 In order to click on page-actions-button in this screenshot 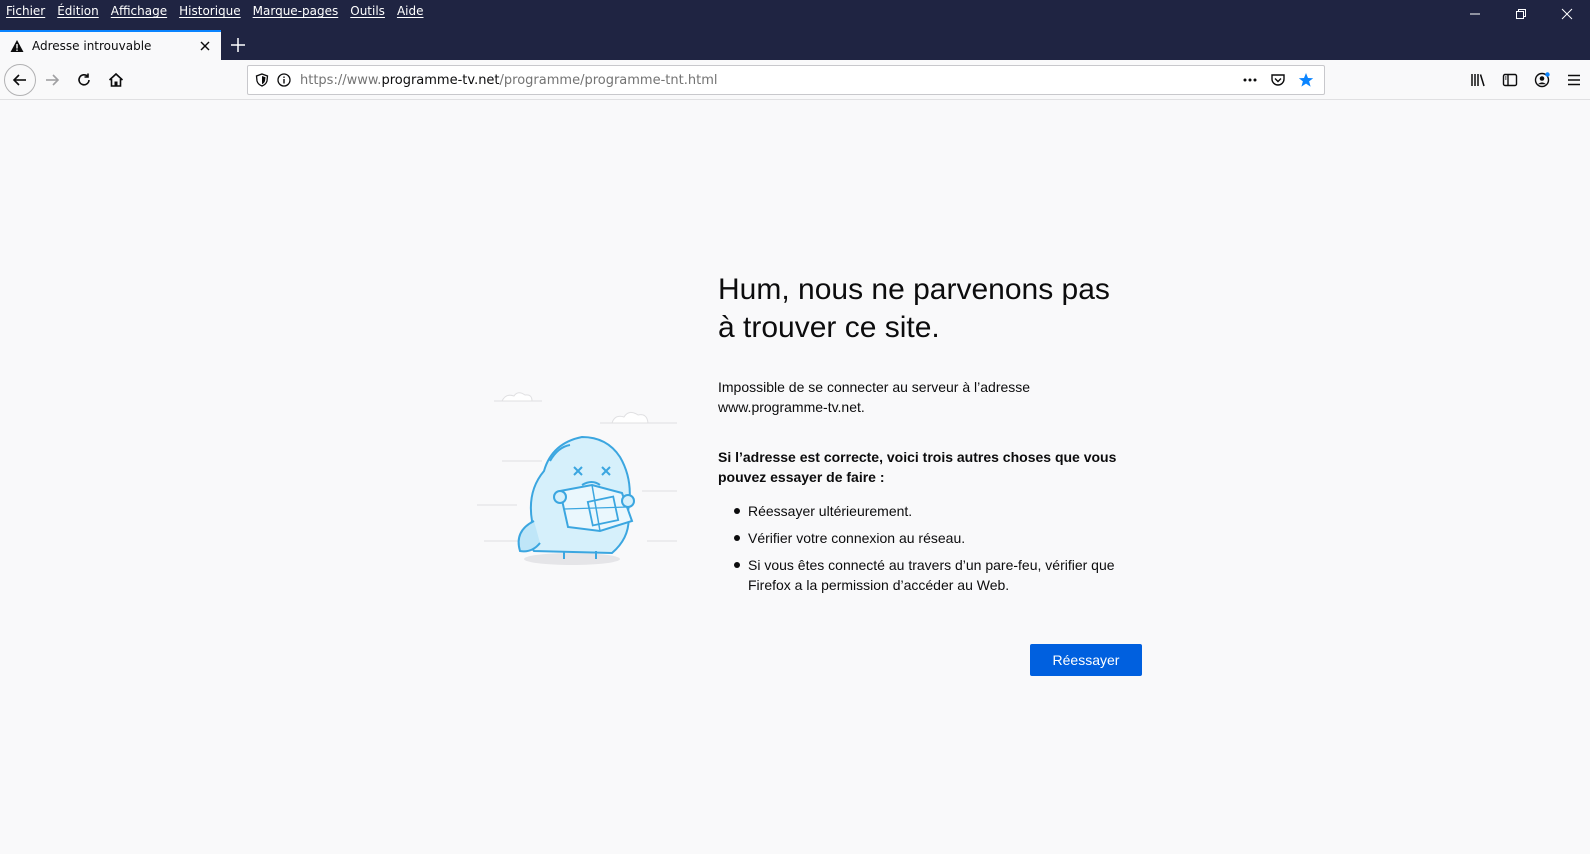, I will do `click(1250, 80)`.